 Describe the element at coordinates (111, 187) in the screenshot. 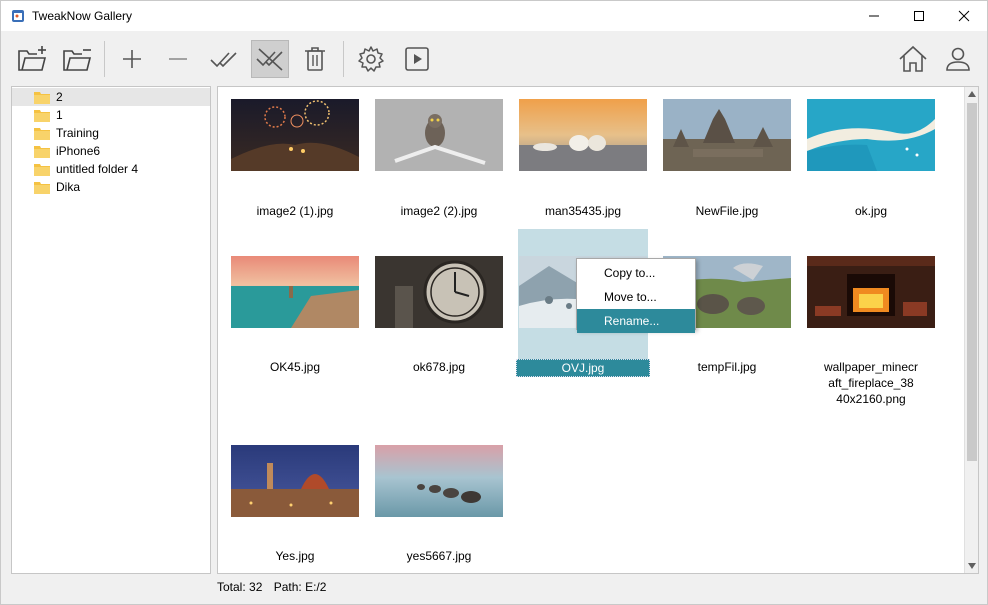

I see `tree-item: Dika` at that location.